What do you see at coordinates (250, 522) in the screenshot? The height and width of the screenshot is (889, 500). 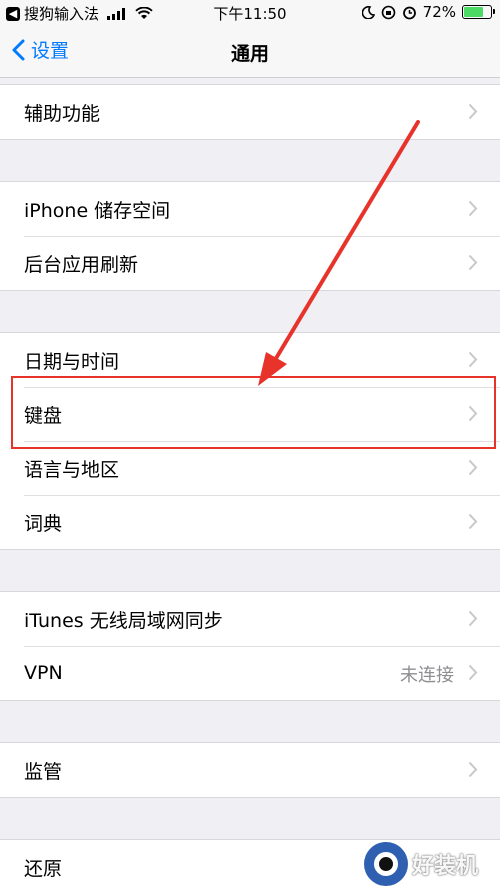 I see `row-dictionary: 词典` at bounding box center [250, 522].